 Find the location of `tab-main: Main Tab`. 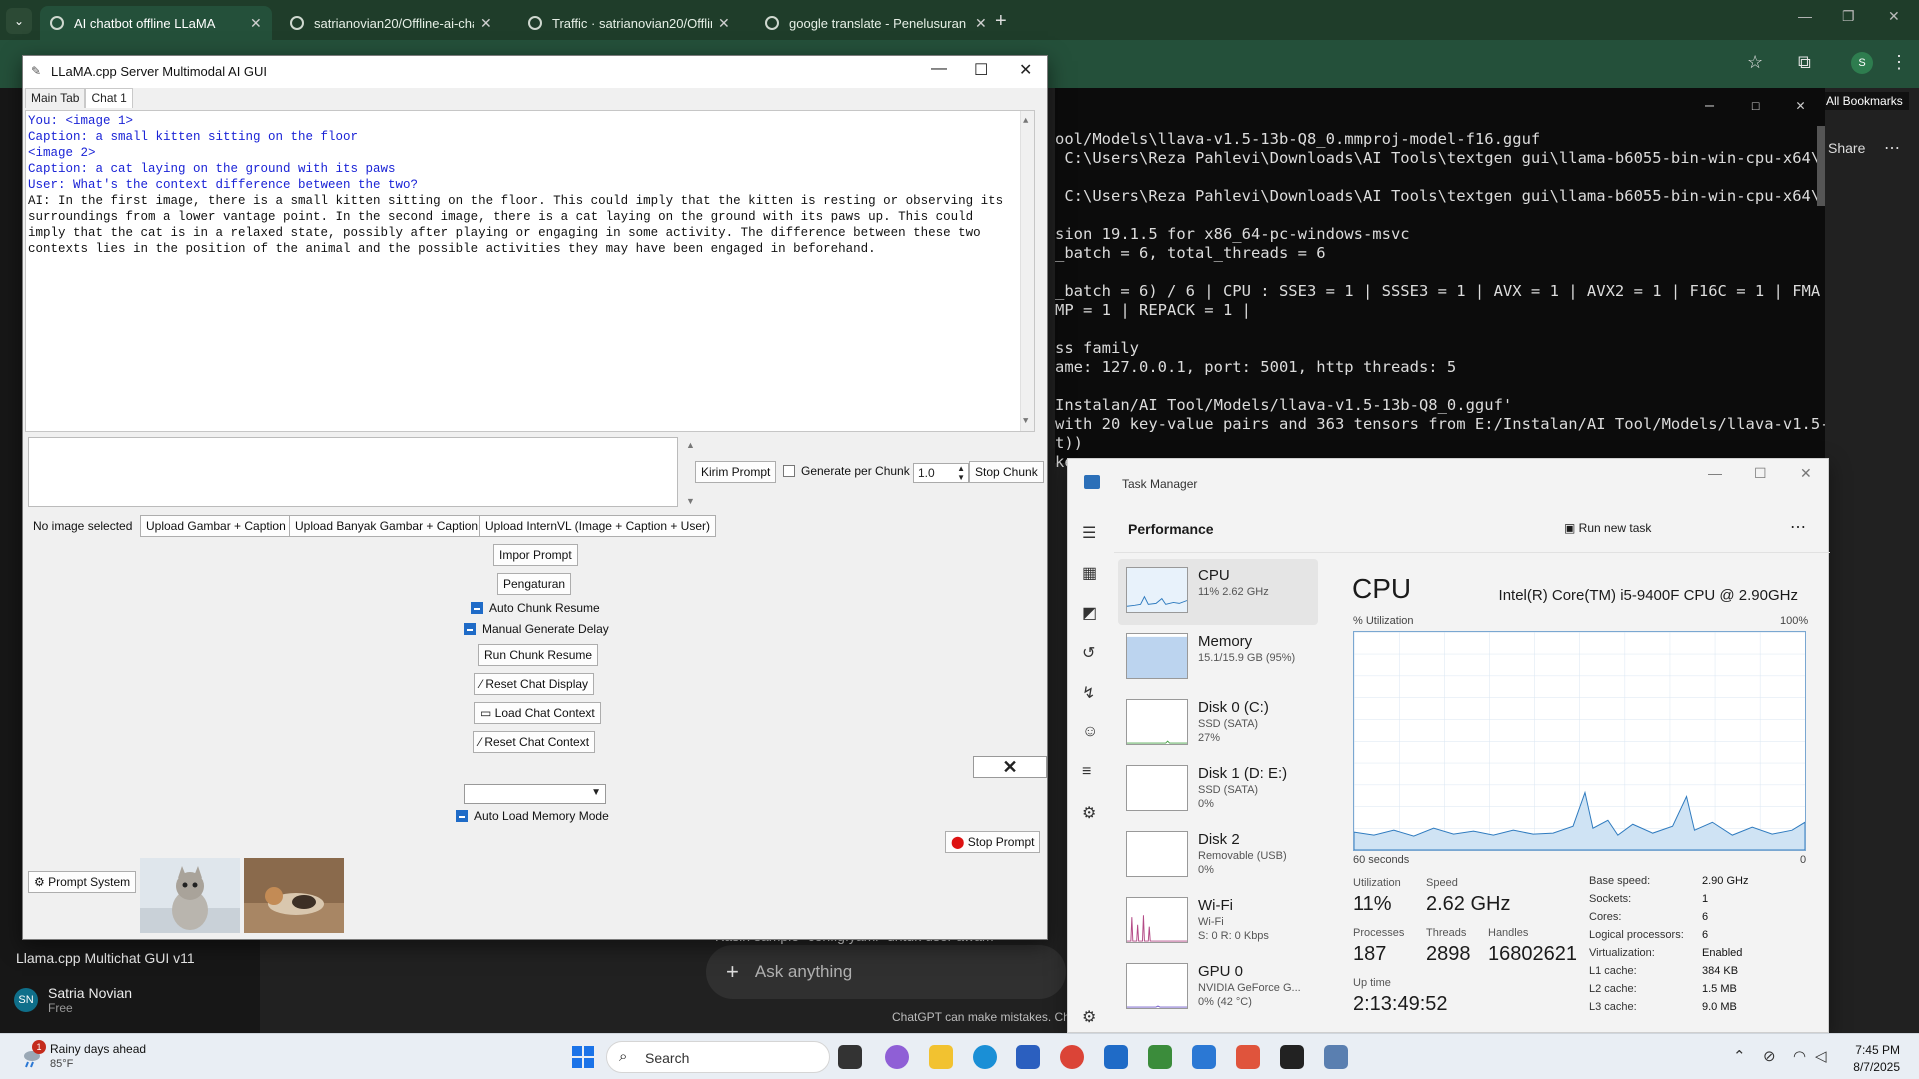

tab-main: Main Tab is located at coordinates (55, 98).